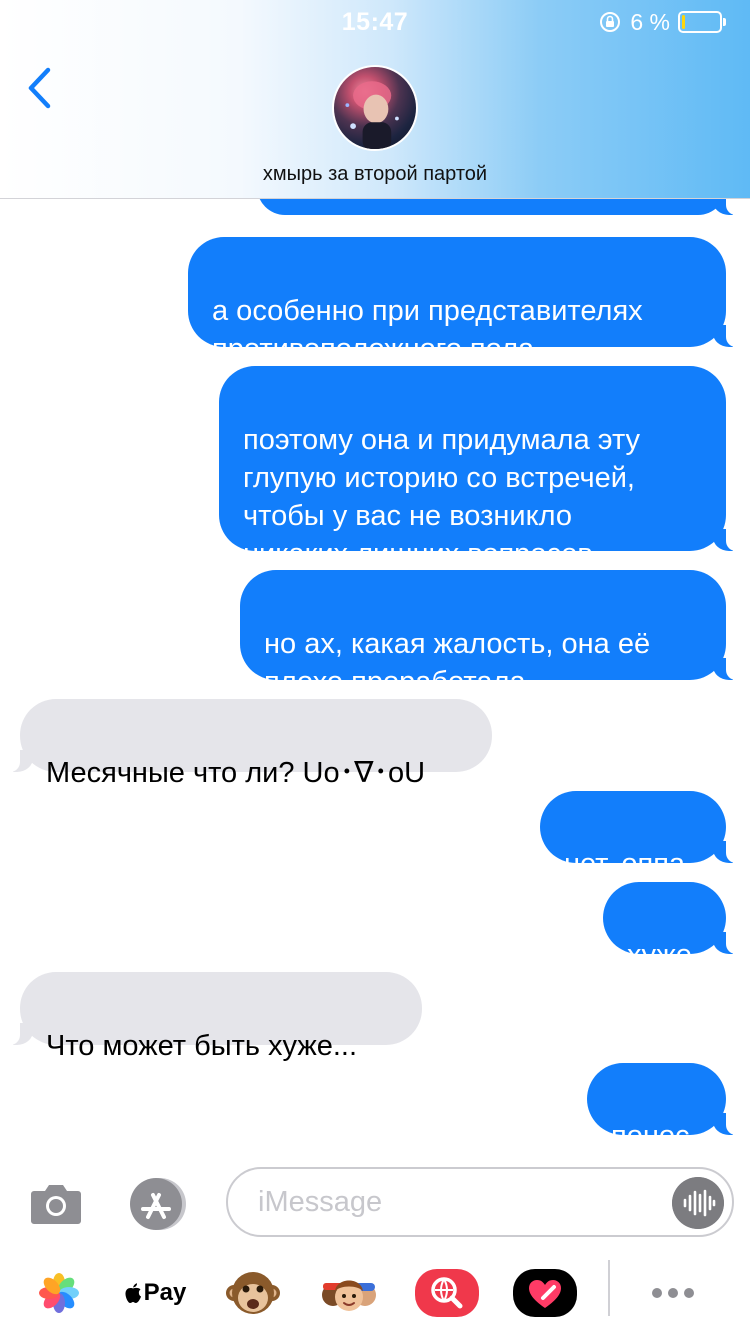  Describe the element at coordinates (496, 207) in the screenshot. I see `message-bubble-outgoing` at that location.